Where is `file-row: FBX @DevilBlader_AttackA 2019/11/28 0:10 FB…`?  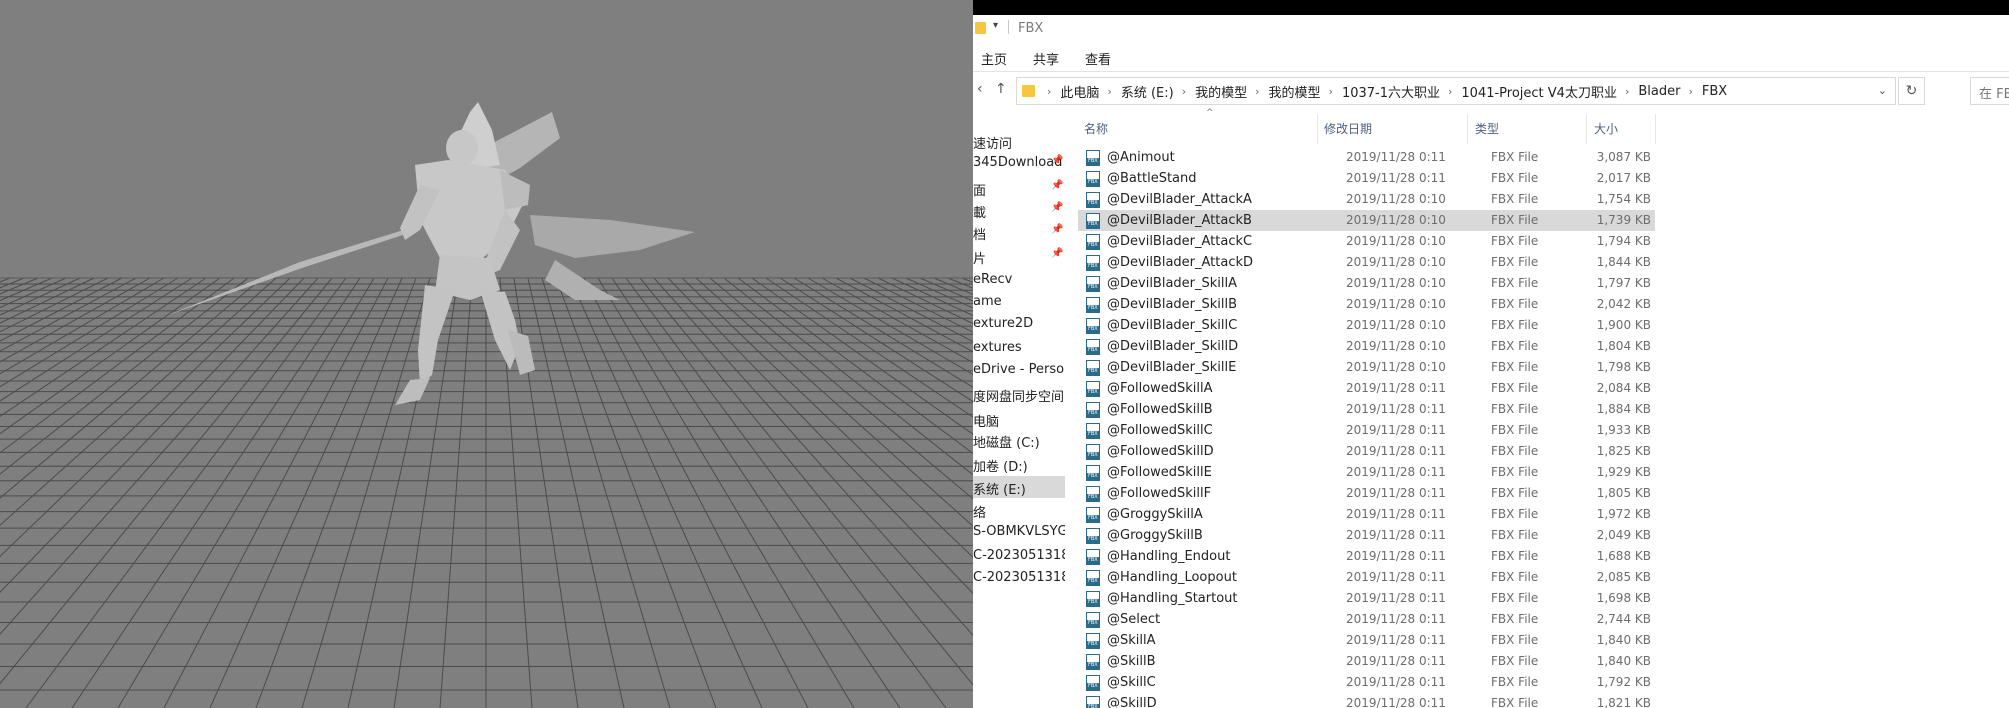
file-row: FBX @DevilBlader_AttackA 2019/11/28 0:10 FB… is located at coordinates (1366, 199).